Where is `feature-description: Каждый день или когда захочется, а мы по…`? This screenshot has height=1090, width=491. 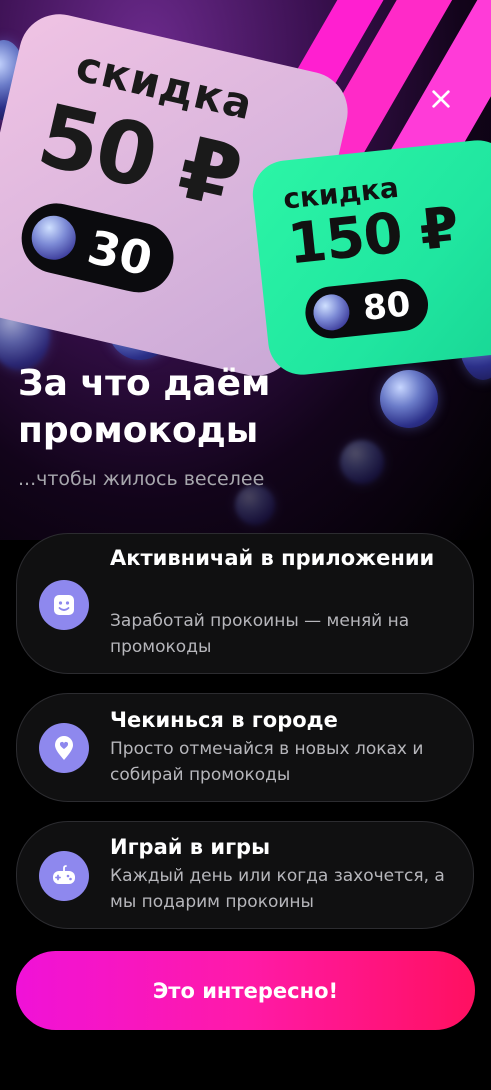 feature-description: Каждый день или когда захочется, а мы по… is located at coordinates (277, 889).